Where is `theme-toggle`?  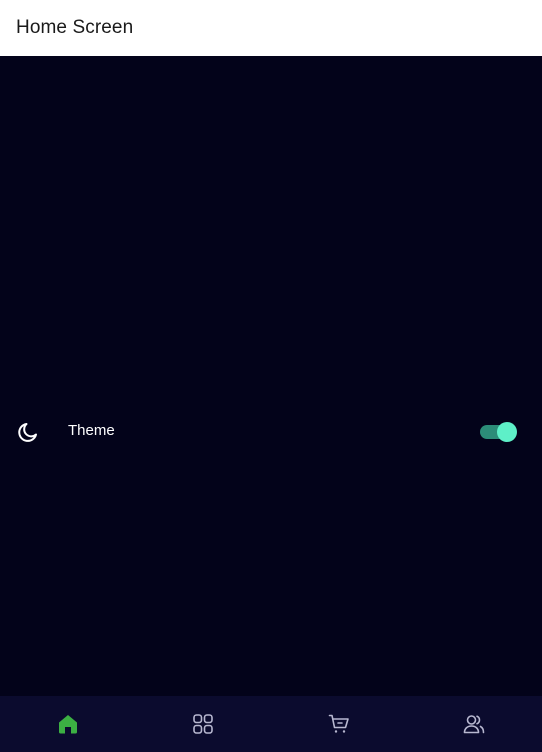 theme-toggle is located at coordinates (498, 432).